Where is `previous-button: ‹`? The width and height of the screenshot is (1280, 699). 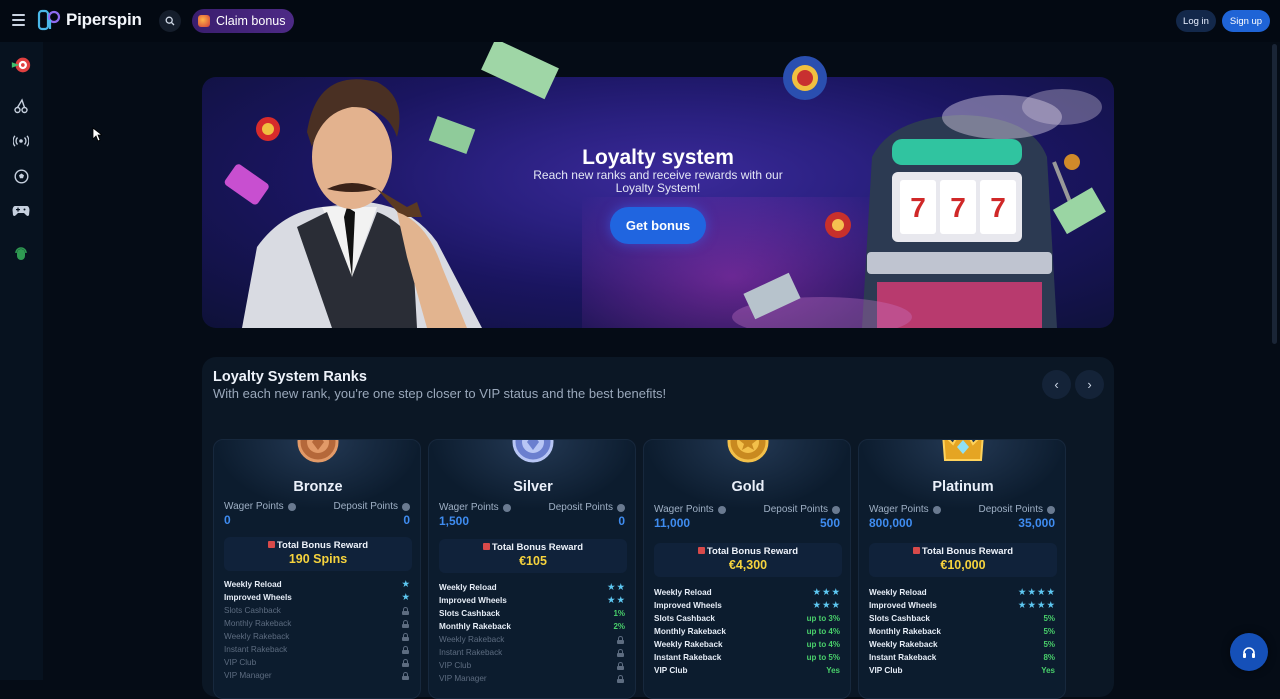 previous-button: ‹ is located at coordinates (1056, 384).